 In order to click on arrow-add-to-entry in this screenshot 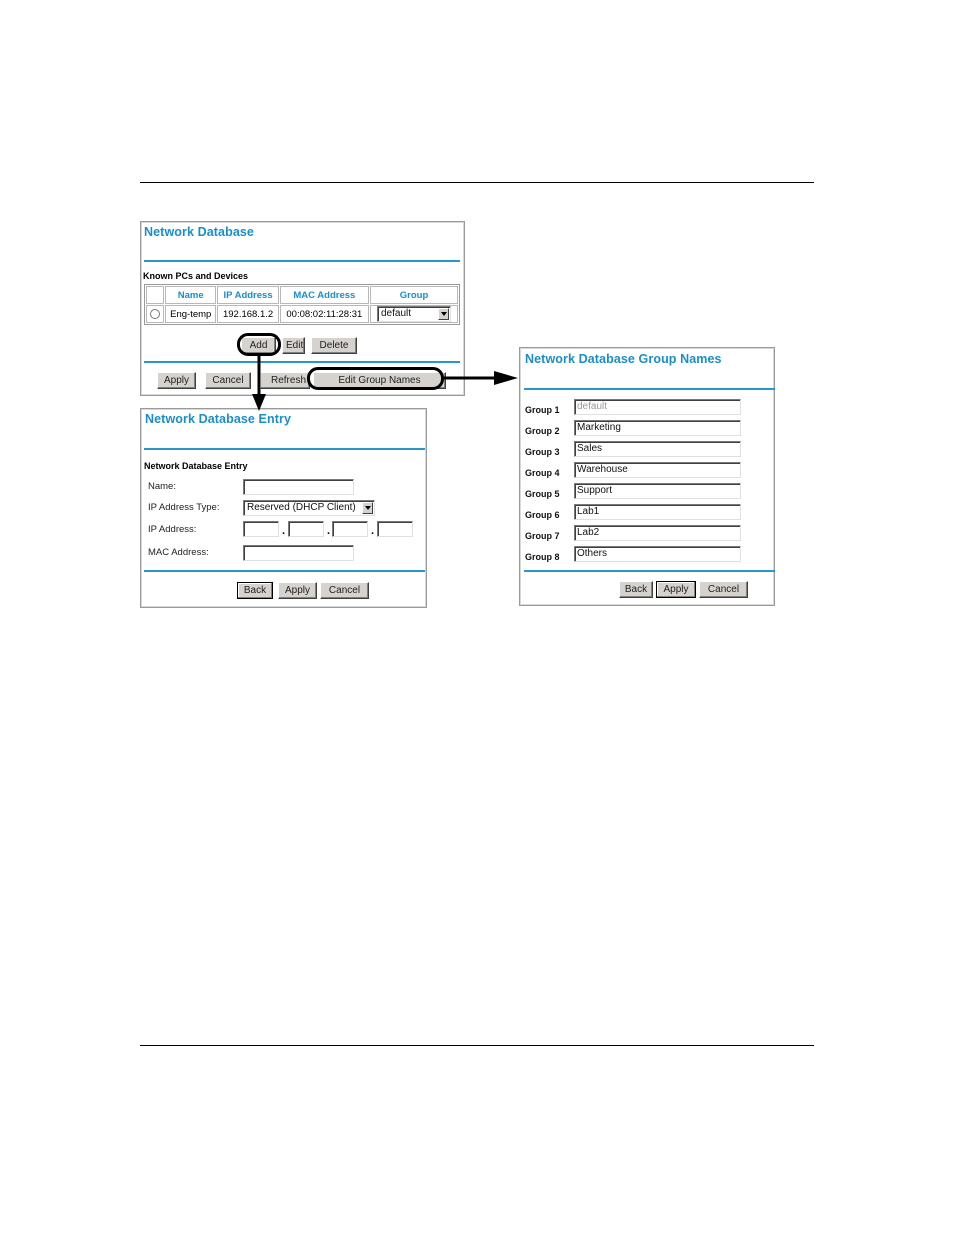, I will do `click(259, 383)`.